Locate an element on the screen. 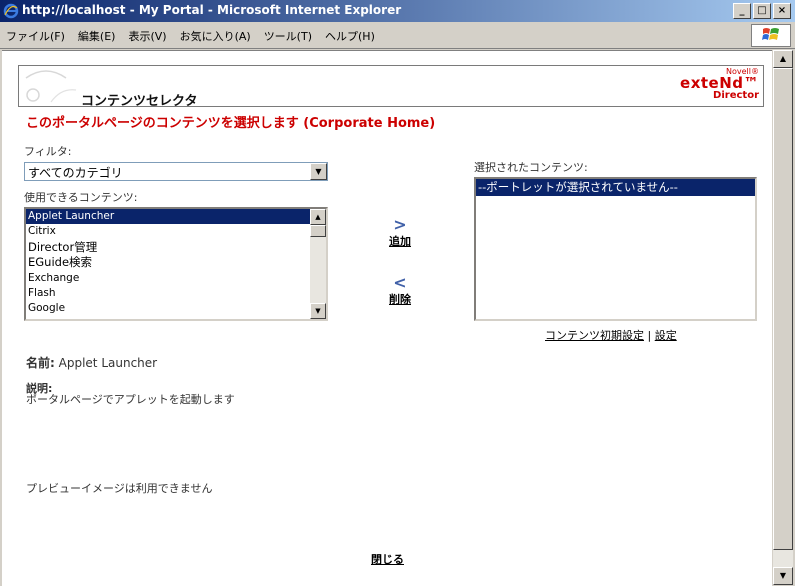 This screenshot has width=795, height=586. remove-label: 削除 is located at coordinates (400, 299).